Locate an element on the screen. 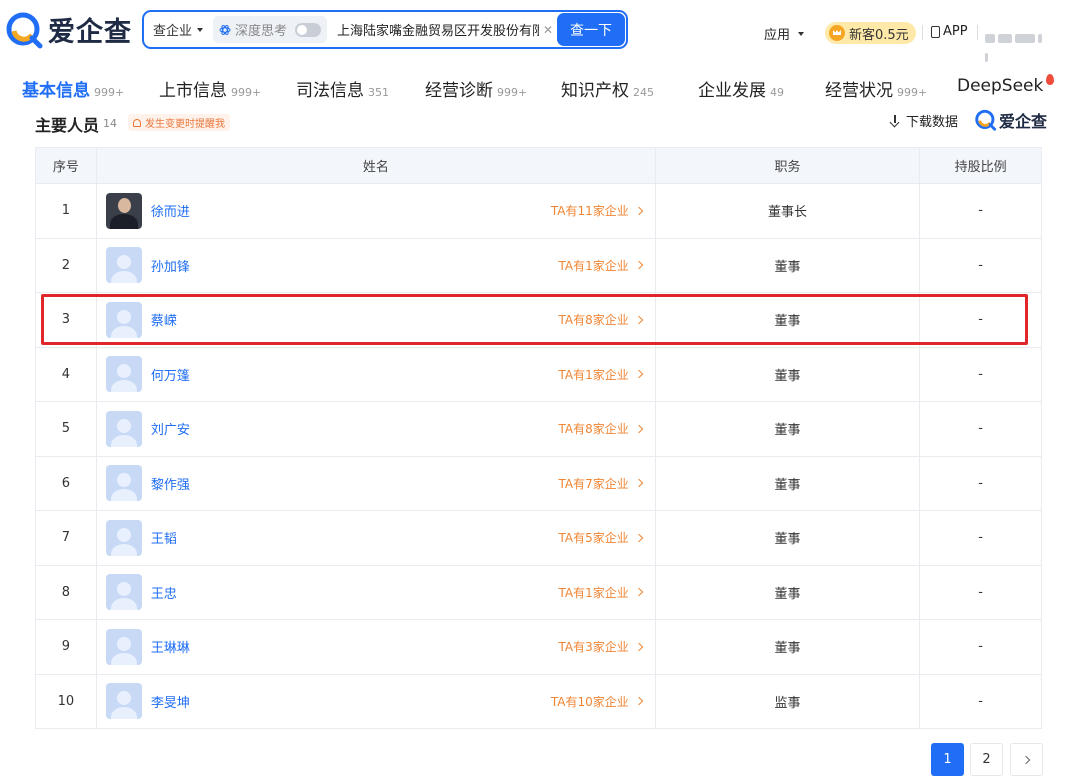 This screenshot has width=1065, height=777. related-companies-link: TA有8家企业 is located at coordinates (601, 428).